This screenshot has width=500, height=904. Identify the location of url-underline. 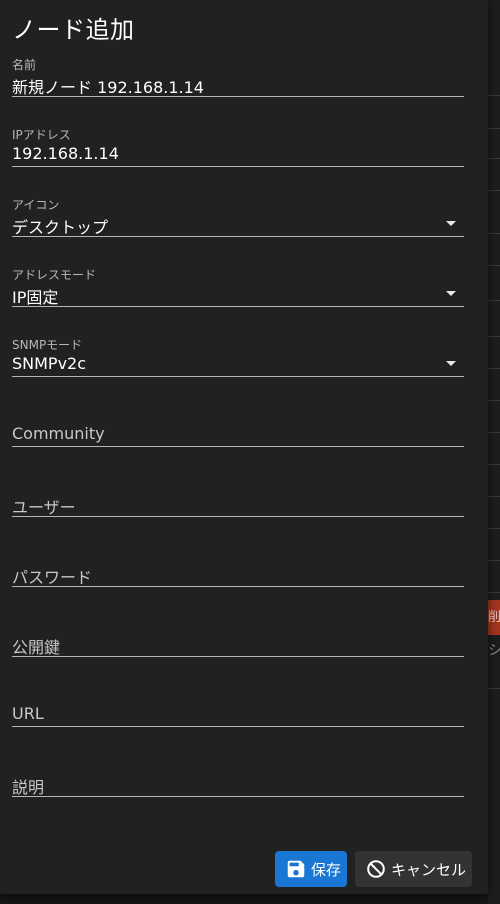
(238, 726).